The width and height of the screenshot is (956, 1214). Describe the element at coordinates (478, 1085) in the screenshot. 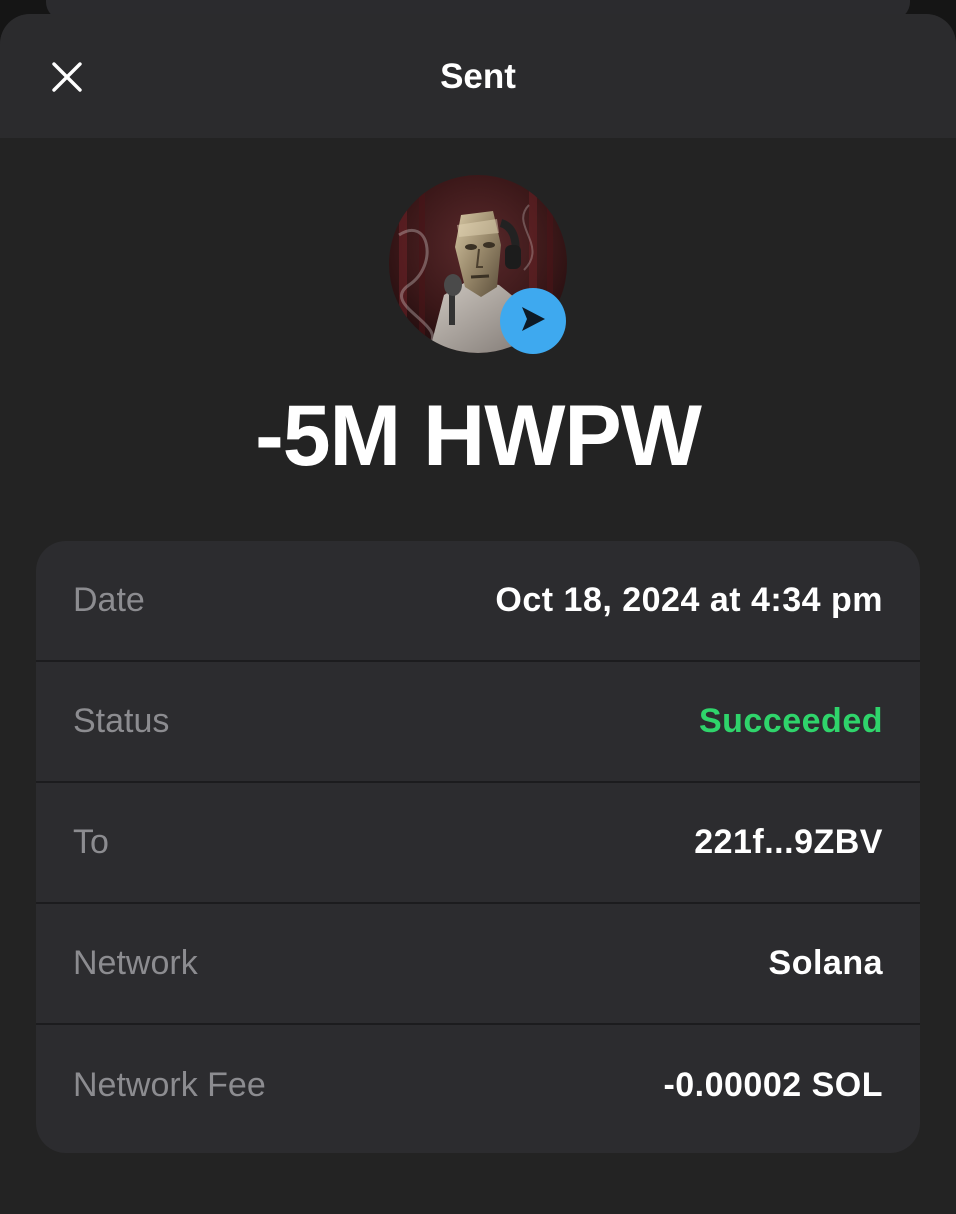

I see `detail-row-network-fee: Network Fee -0.00002 SOL` at that location.